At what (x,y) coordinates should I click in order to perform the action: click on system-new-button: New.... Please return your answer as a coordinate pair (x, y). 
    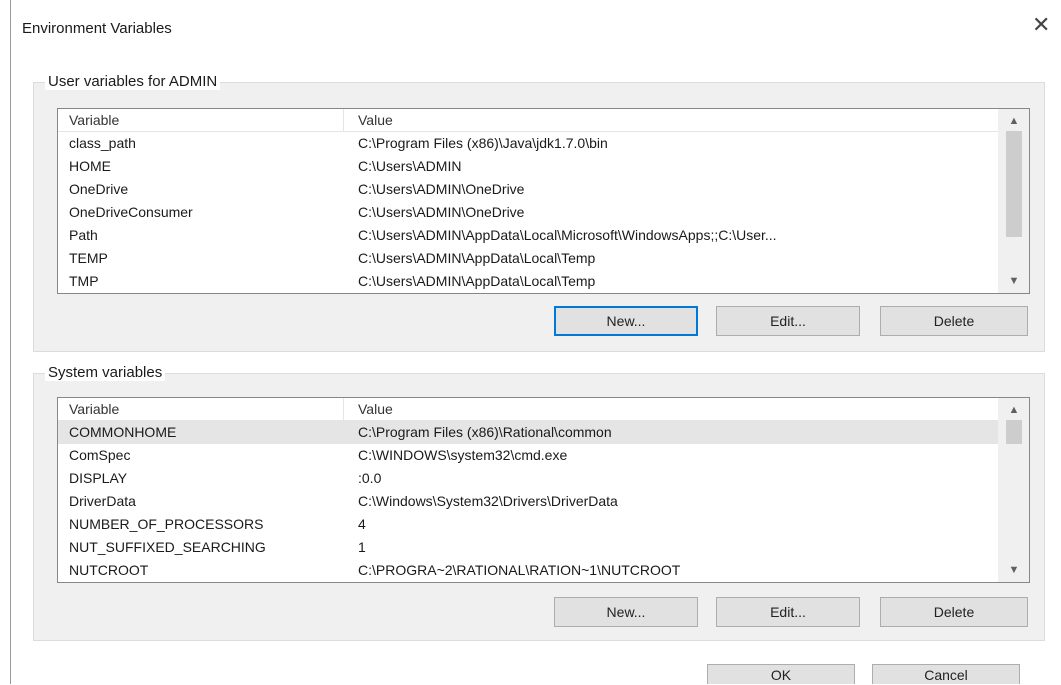
    Looking at the image, I should click on (626, 612).